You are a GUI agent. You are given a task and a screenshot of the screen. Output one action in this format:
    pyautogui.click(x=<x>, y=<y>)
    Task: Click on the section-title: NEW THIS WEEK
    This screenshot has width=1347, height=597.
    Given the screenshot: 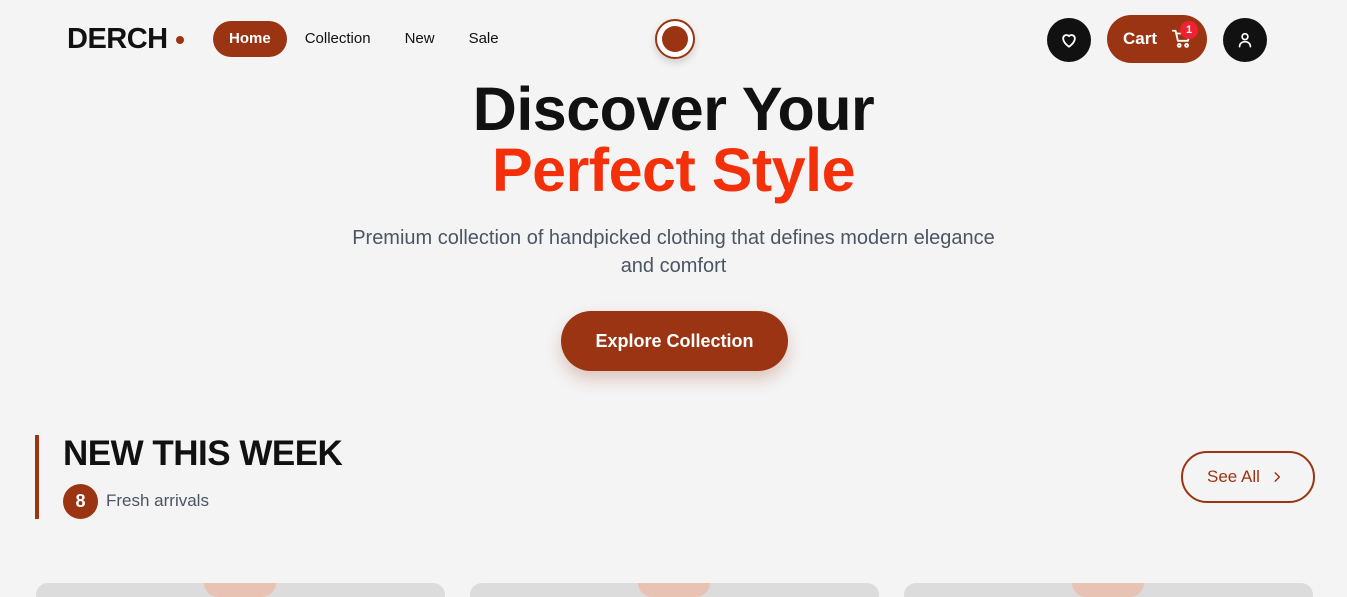 What is the action you would take?
    pyautogui.click(x=203, y=453)
    